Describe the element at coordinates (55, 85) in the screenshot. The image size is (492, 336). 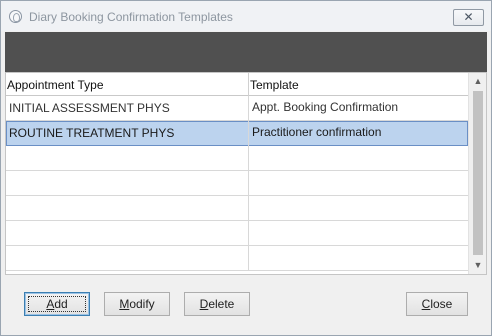
I see `column-header-appointment-type: Appointment Type` at that location.